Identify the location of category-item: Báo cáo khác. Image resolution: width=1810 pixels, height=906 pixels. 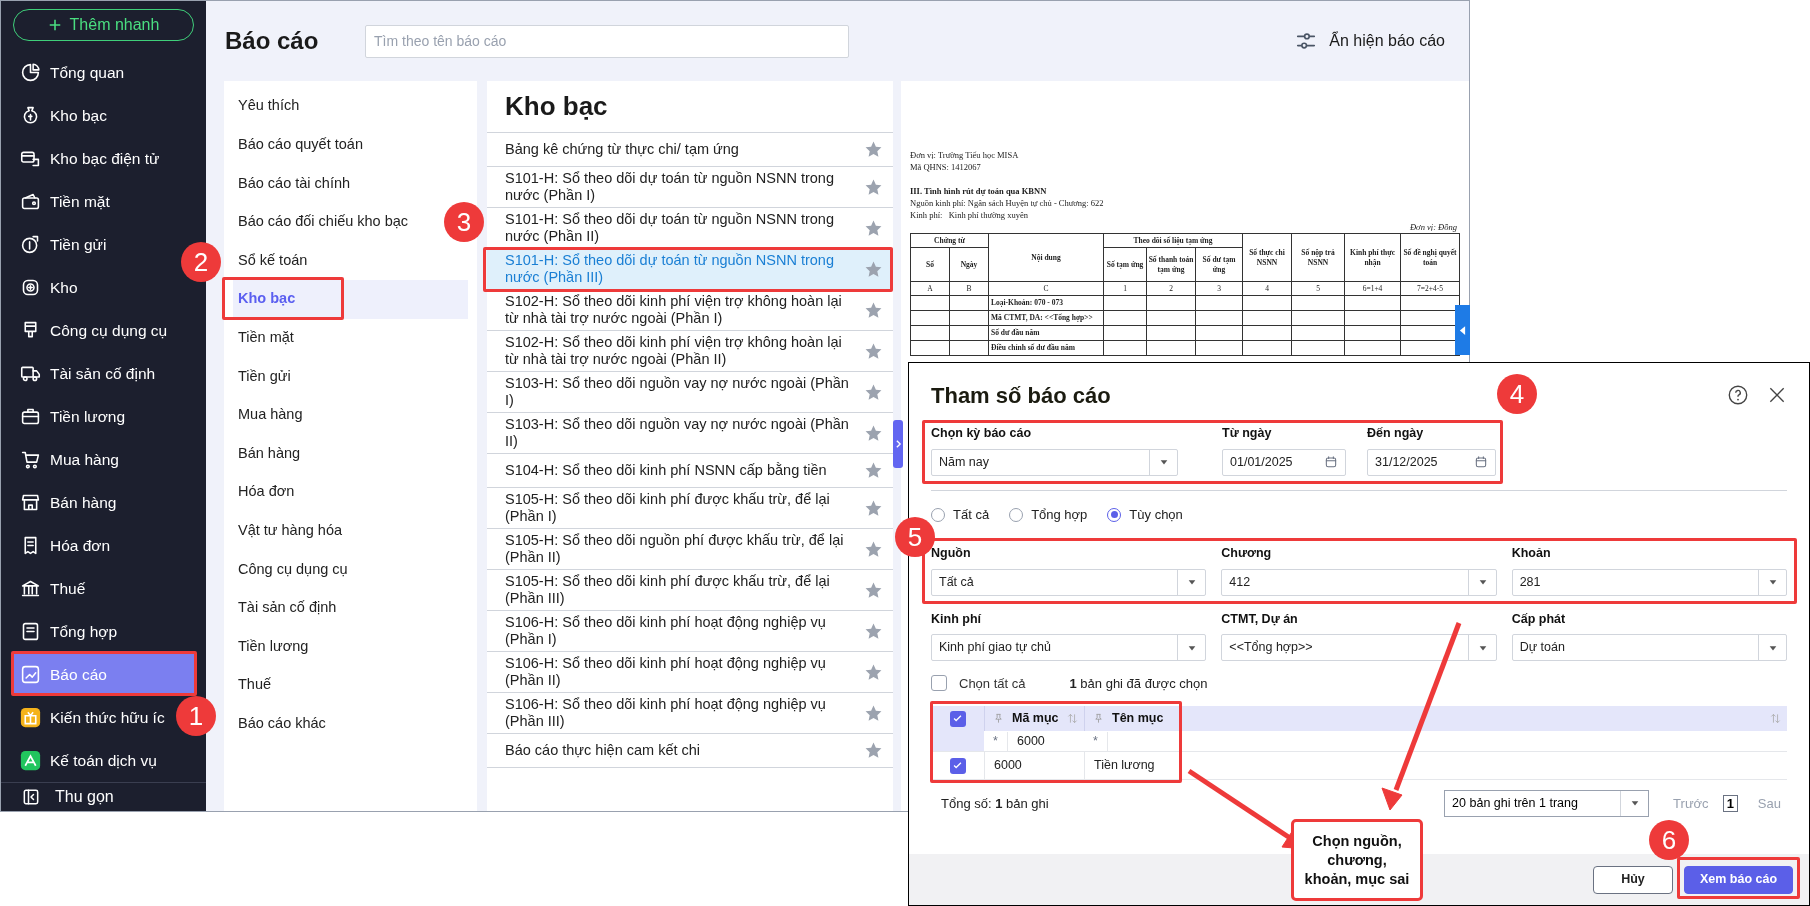
(282, 724).